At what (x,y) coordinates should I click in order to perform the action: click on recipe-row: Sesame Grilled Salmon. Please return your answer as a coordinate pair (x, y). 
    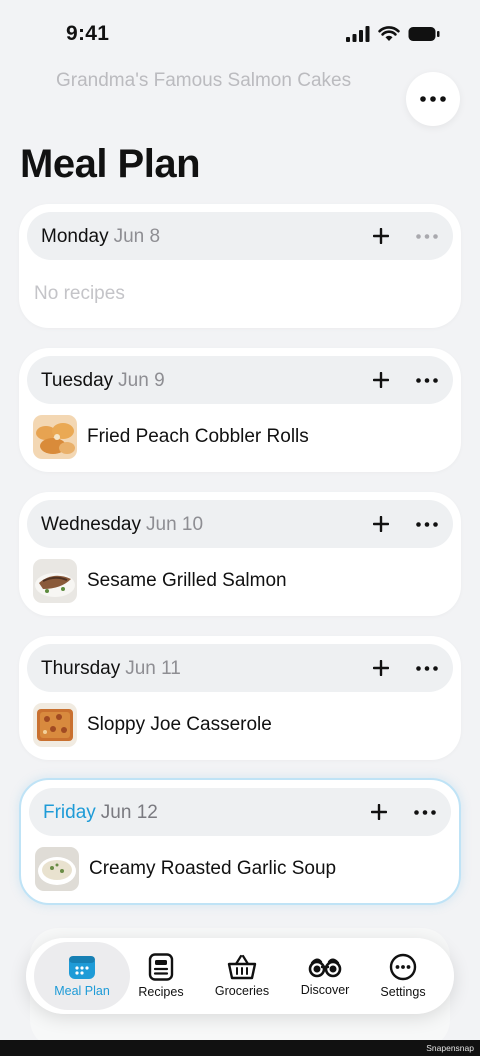
    Looking at the image, I should click on (240, 581).